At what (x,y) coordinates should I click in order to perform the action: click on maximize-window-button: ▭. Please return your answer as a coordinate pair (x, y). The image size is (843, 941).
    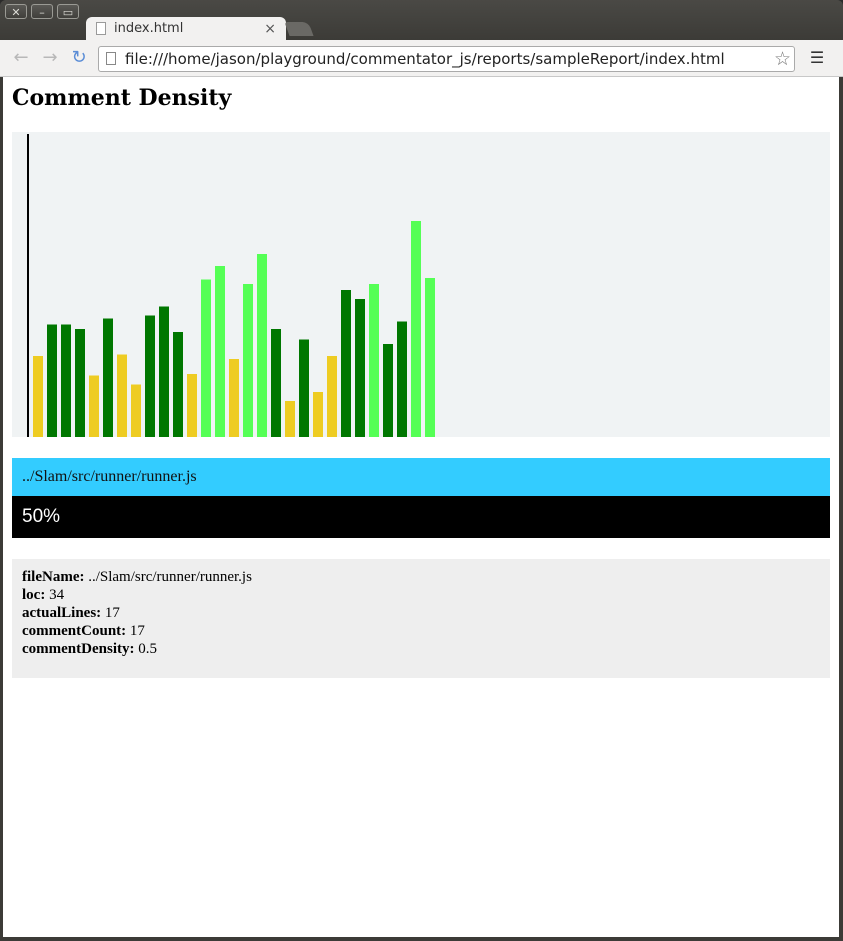
    Looking at the image, I should click on (68, 11).